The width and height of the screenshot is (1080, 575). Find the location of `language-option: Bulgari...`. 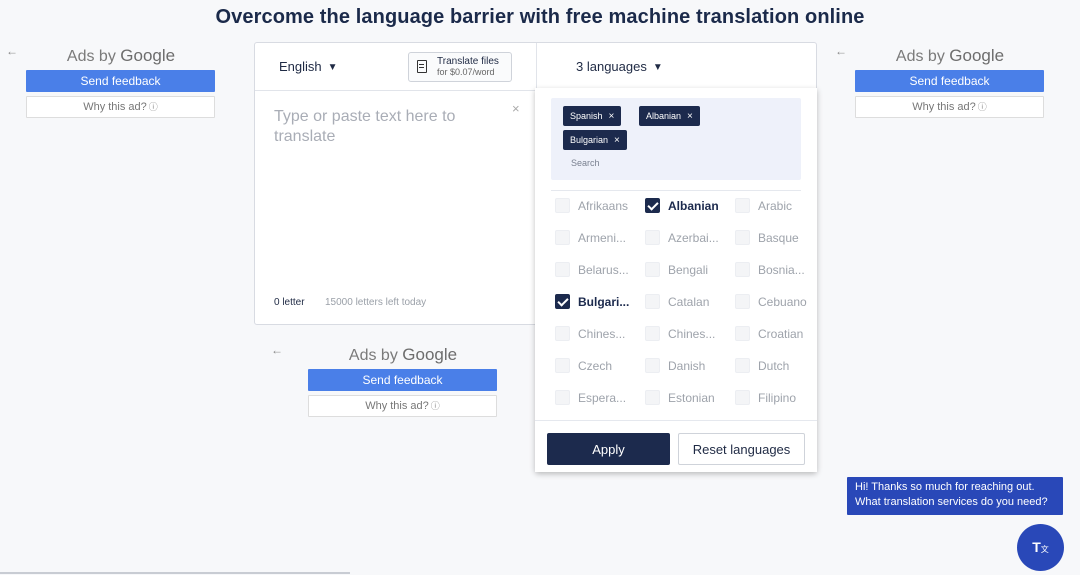

language-option: Bulgari... is located at coordinates (599, 302).